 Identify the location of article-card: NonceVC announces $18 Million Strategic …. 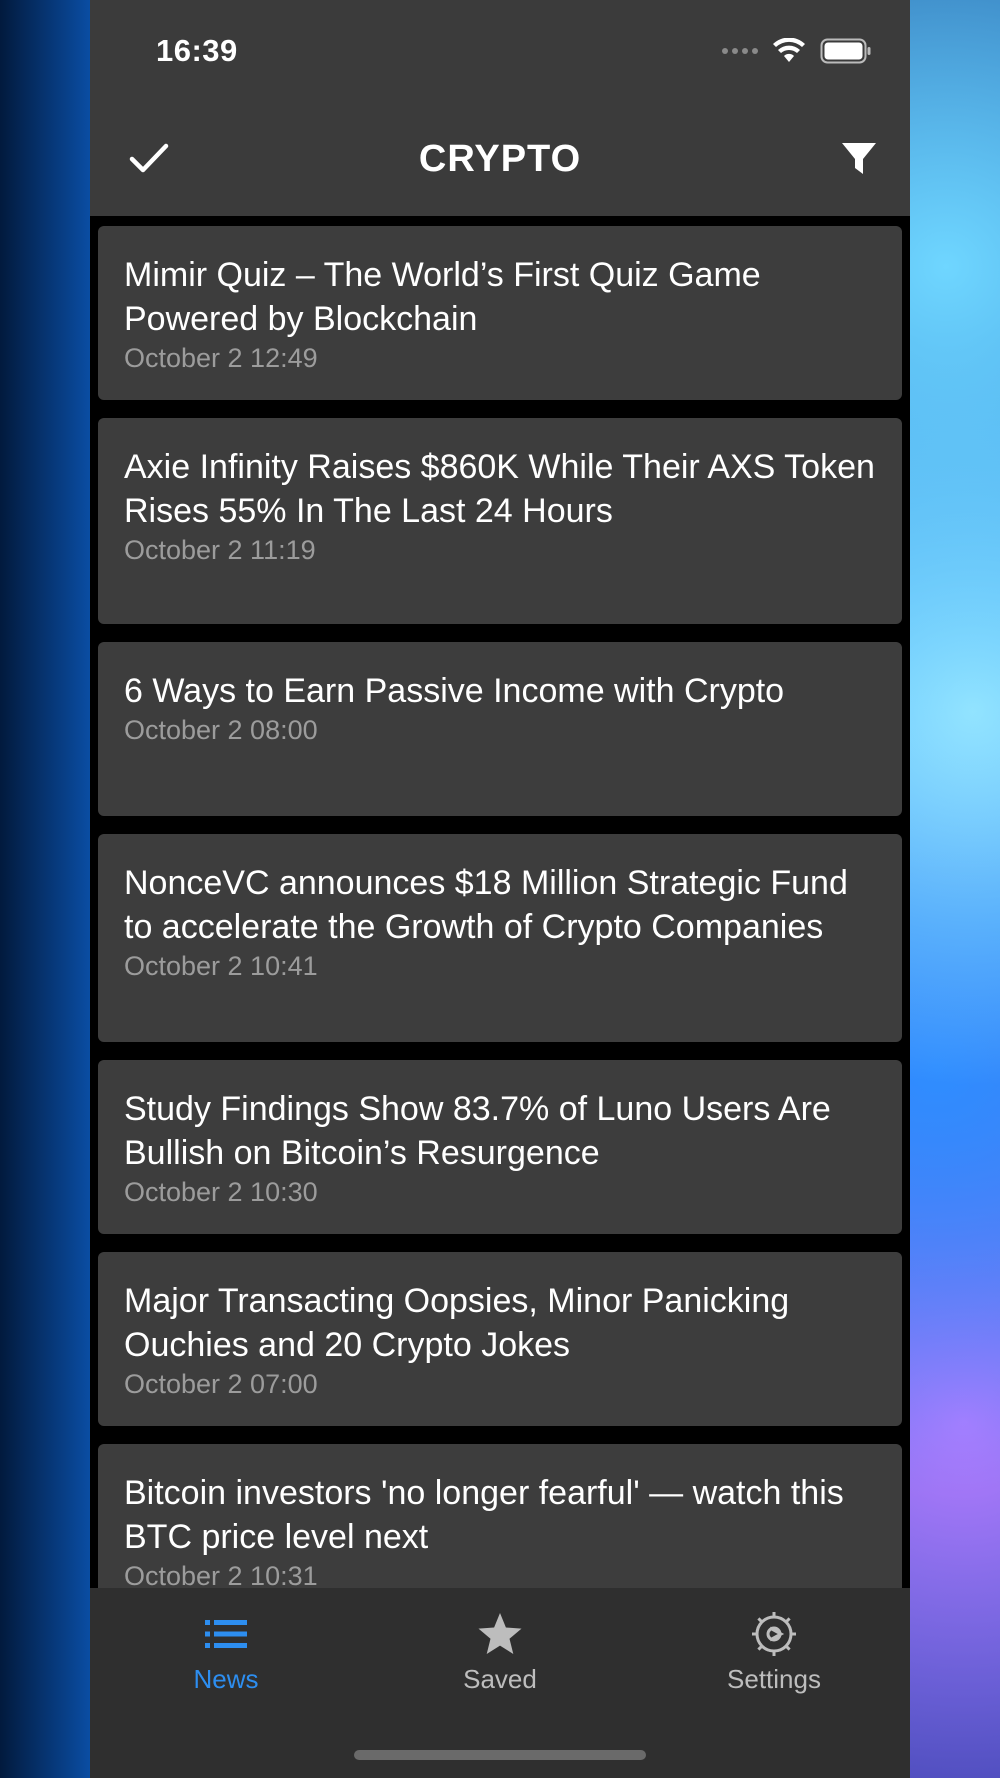
(500, 938).